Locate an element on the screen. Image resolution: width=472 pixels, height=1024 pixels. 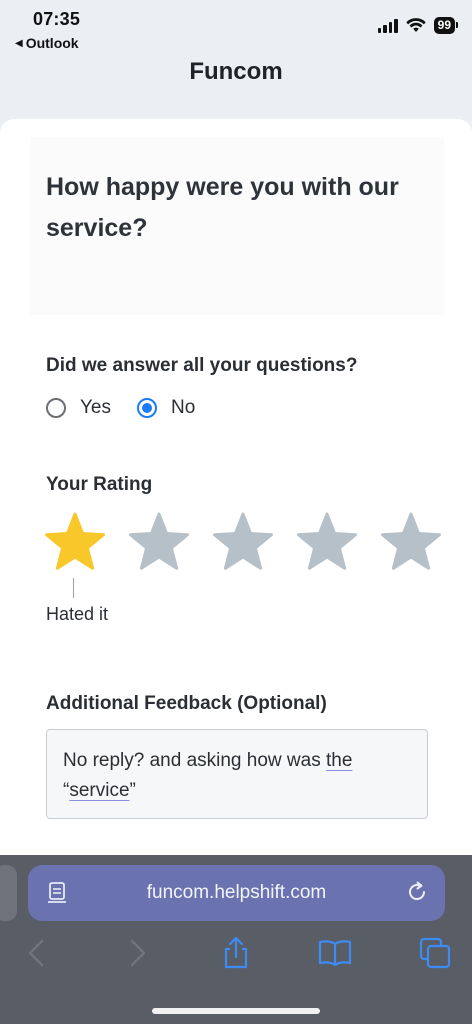
forward-chevron-icon is located at coordinates (136, 953).